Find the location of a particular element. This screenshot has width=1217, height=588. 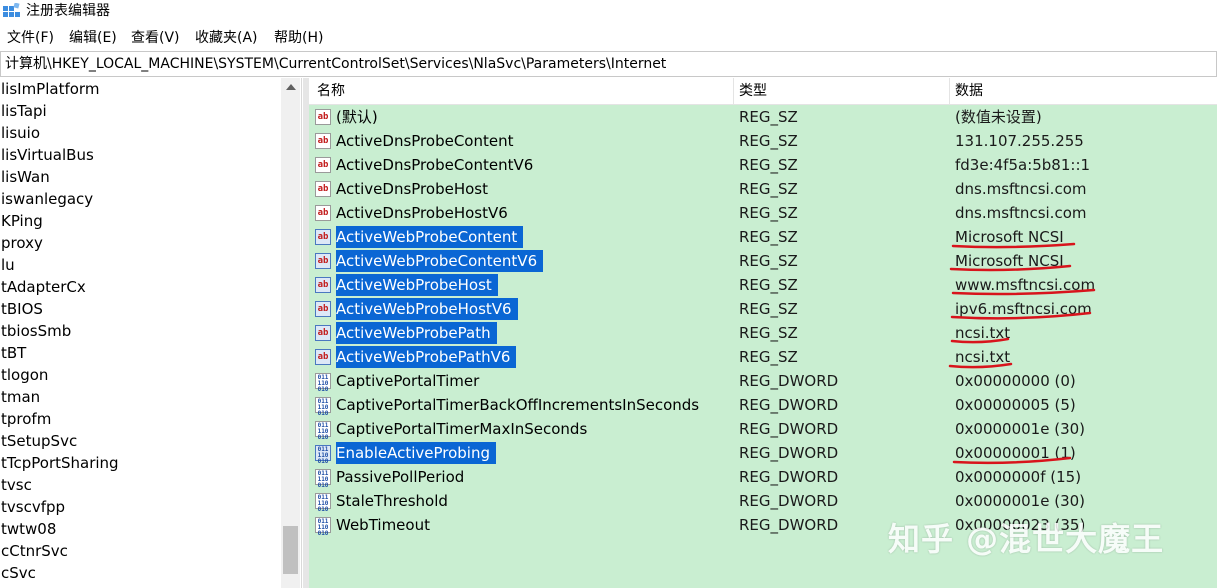

tree-item: lisWan is located at coordinates (25, 177).